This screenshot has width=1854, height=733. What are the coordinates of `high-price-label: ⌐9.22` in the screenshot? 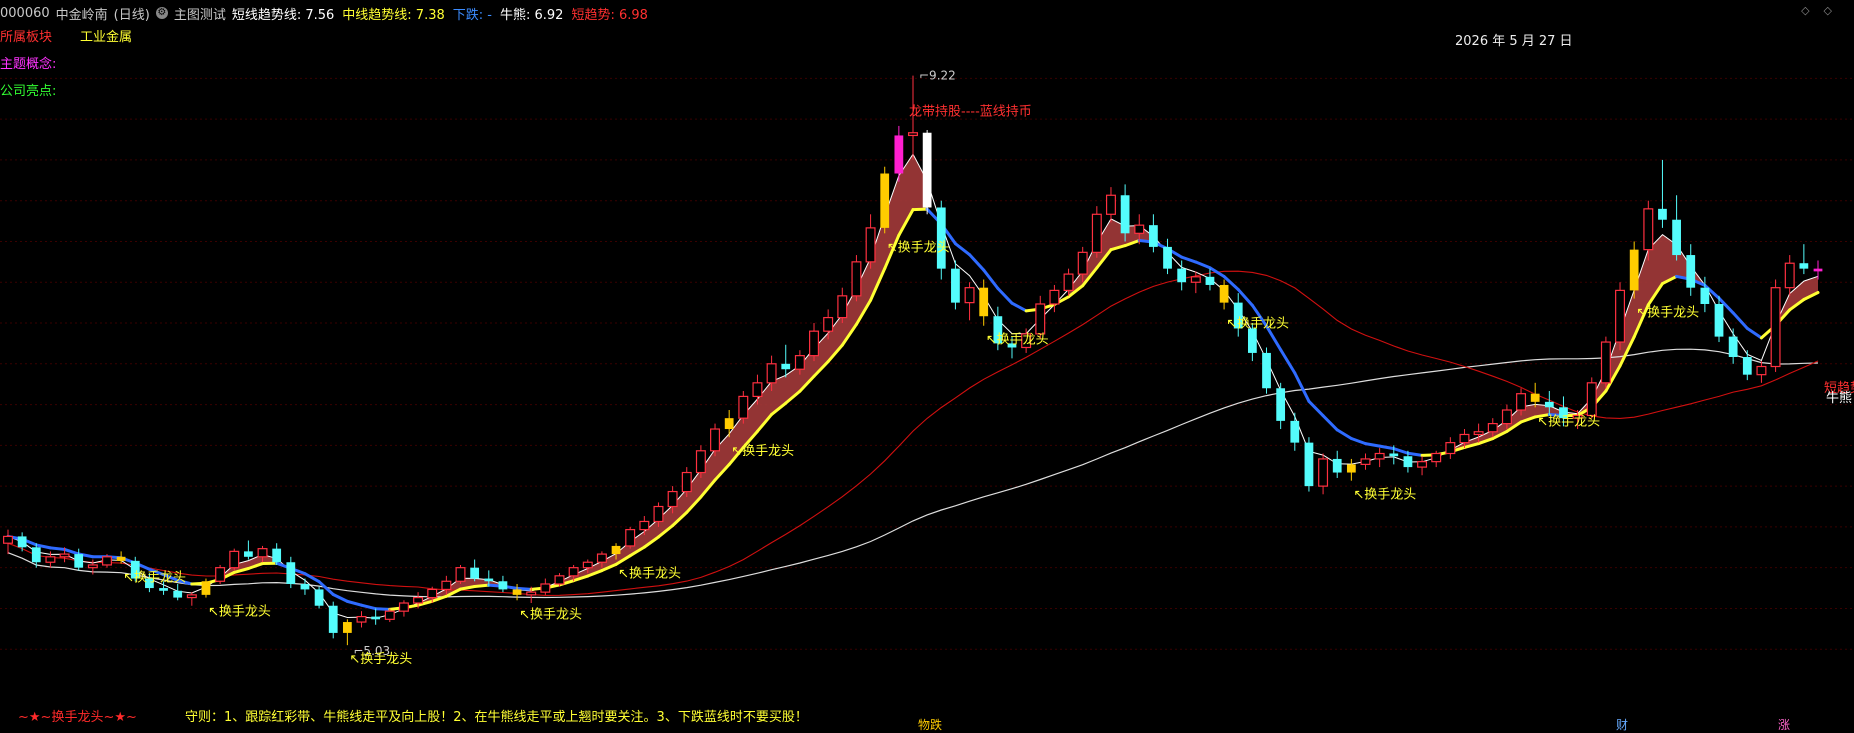 It's located at (937, 76).